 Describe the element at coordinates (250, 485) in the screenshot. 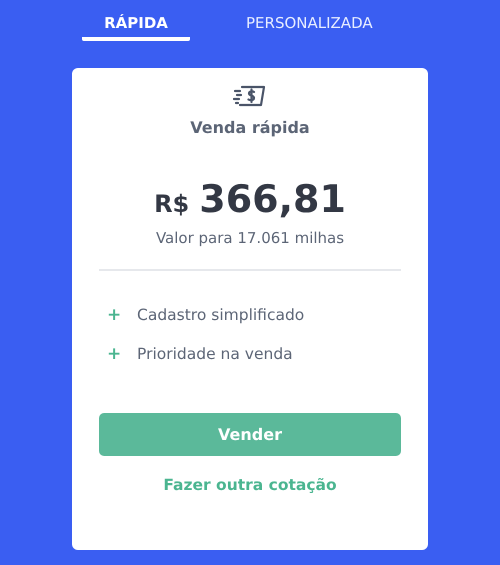

I see `another-quote-link: Fazer outra cotação` at that location.